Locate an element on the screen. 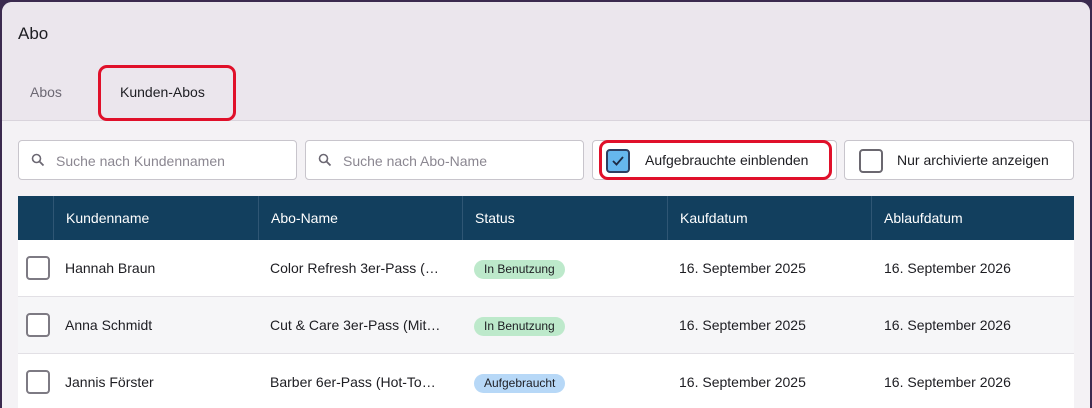 The height and width of the screenshot is (408, 1092). status-badge: Aufgebraucht is located at coordinates (520, 383).